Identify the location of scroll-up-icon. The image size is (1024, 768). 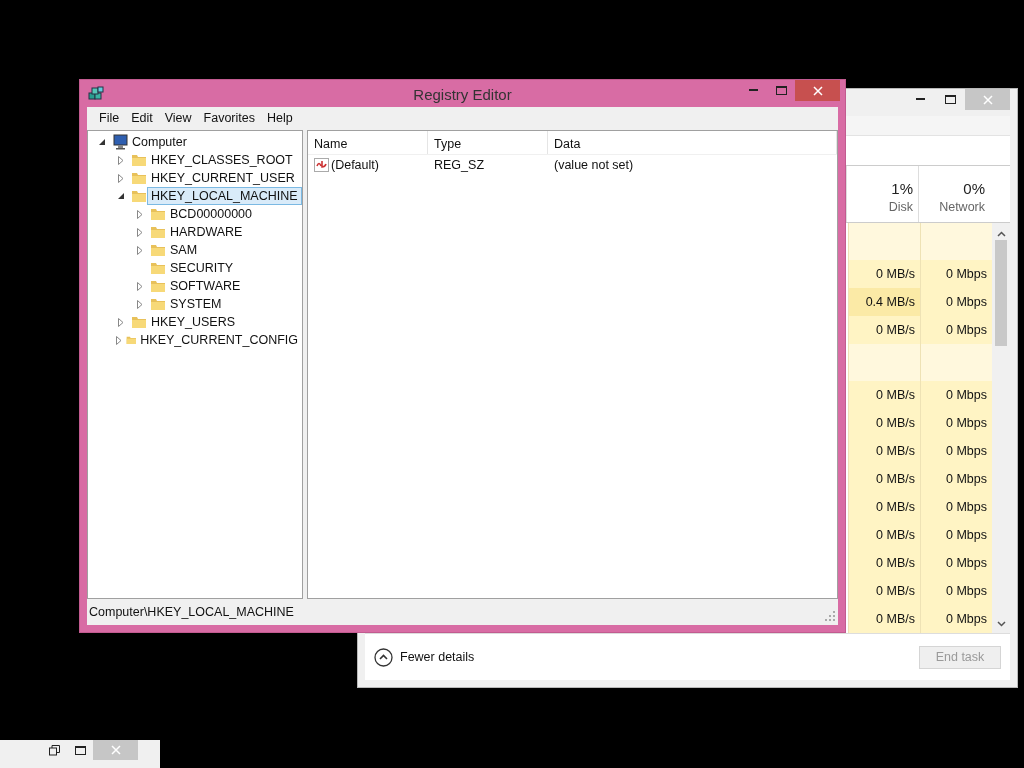
(1001, 234).